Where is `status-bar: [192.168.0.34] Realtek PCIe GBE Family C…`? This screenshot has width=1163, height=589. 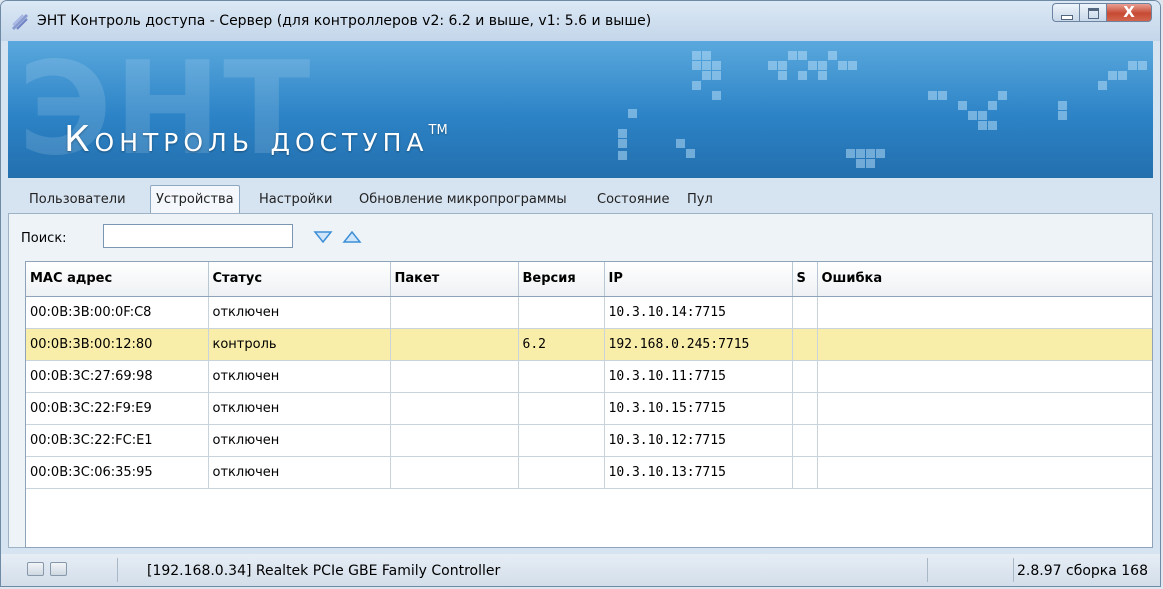
status-bar: [192.168.0.34] Realtek PCIe GBE Family C… is located at coordinates (580, 570).